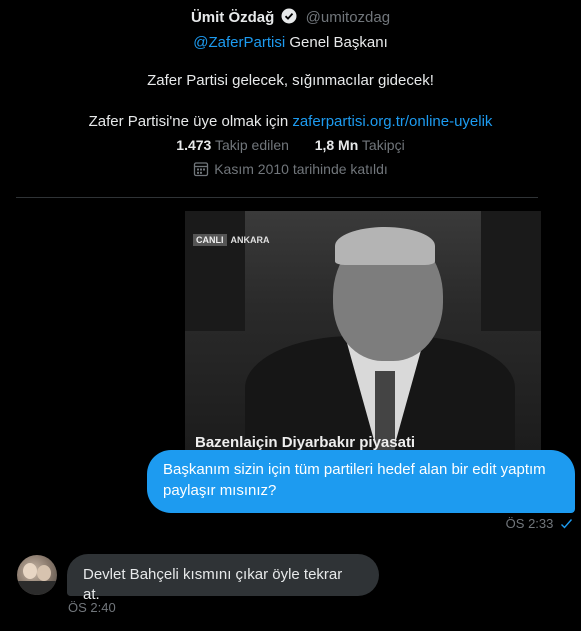 The width and height of the screenshot is (581, 631). Describe the element at coordinates (383, 145) in the screenshot. I see `followers-label: Takipçi` at that location.